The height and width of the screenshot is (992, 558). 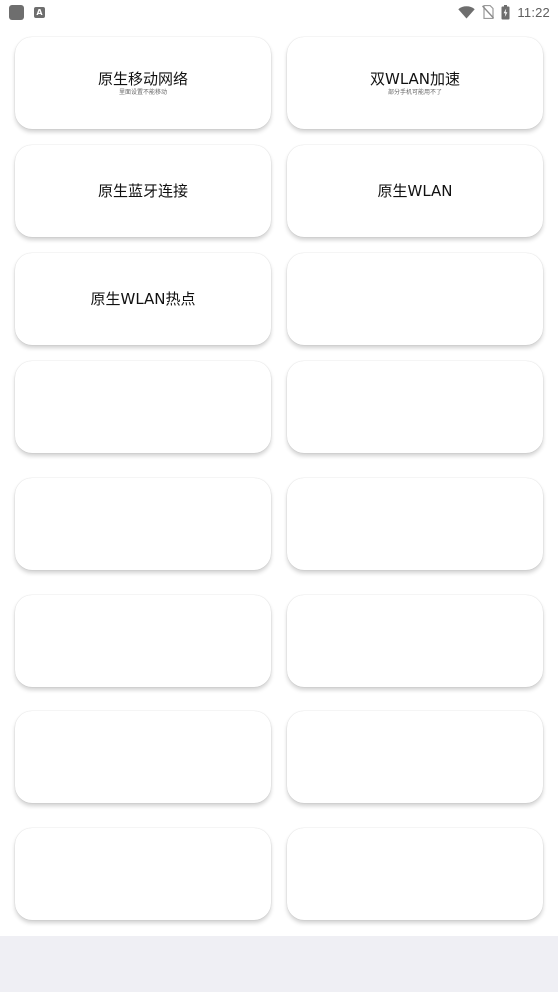 I want to click on card-title: 原生蓝牙连接, so click(x=142, y=191).